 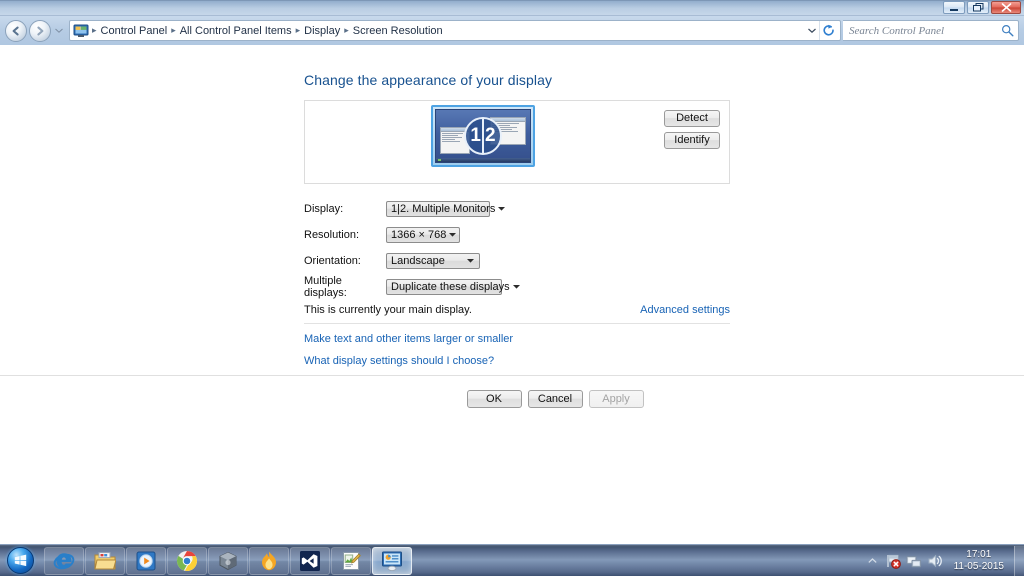 I want to click on form-row-resolution: Resolution: 1366 × 768, so click(x=517, y=235).